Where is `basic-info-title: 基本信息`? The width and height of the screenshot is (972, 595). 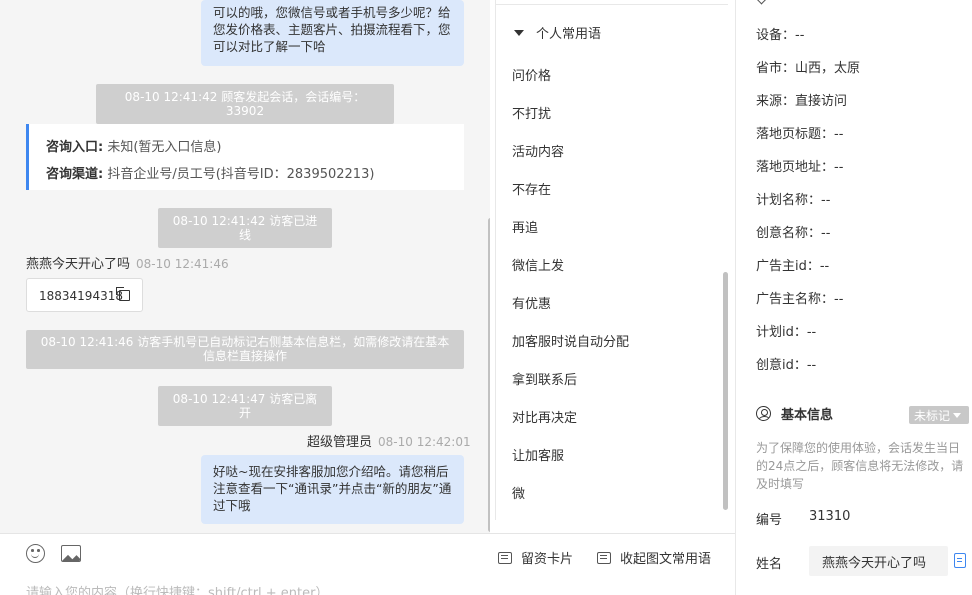 basic-info-title: 基本信息 is located at coordinates (794, 413).